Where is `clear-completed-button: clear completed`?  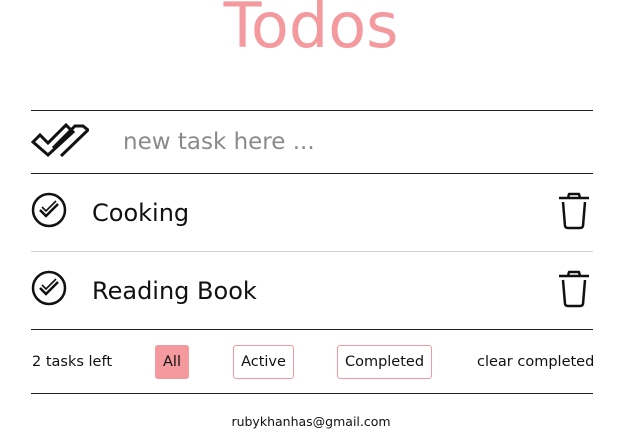
clear-completed-button: clear completed is located at coordinates (535, 362).